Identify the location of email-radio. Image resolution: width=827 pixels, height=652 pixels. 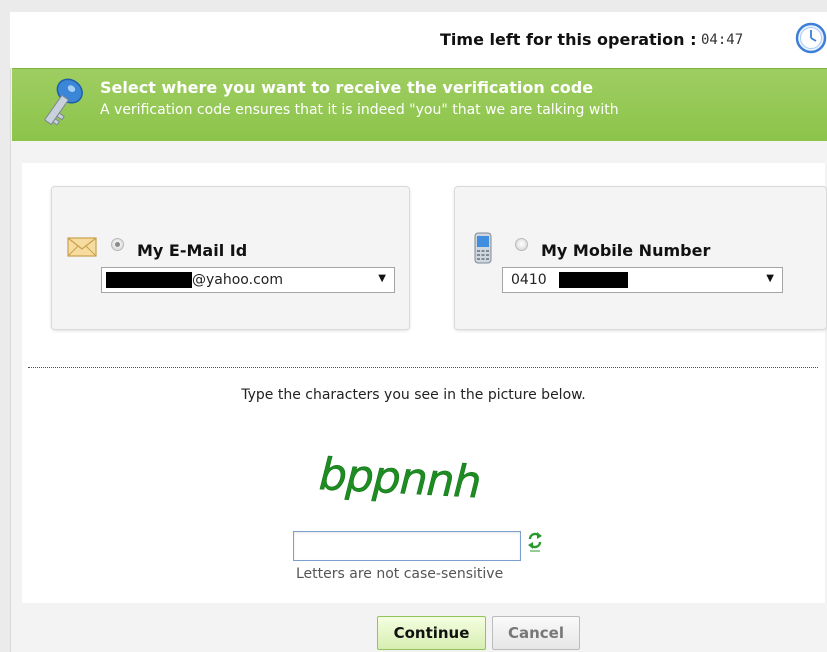
(117, 244).